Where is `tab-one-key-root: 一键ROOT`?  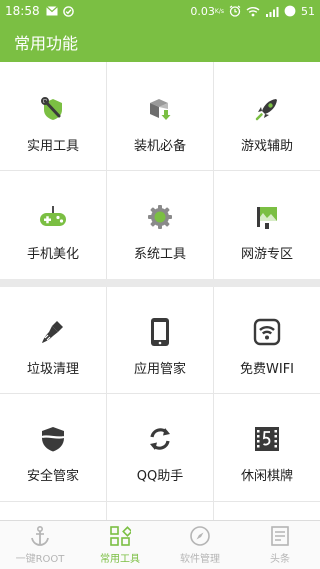
tab-one-key-root: 一键ROOT is located at coordinates (40, 545).